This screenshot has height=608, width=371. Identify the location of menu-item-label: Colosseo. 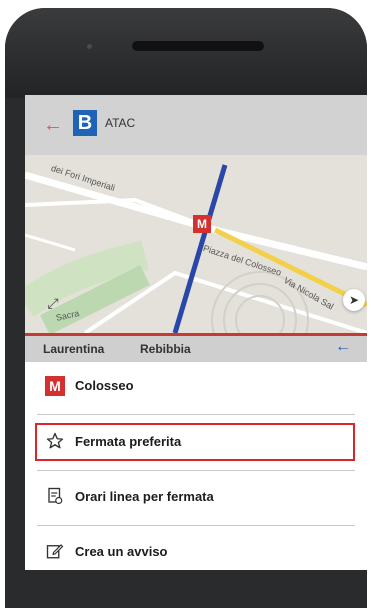
(104, 385).